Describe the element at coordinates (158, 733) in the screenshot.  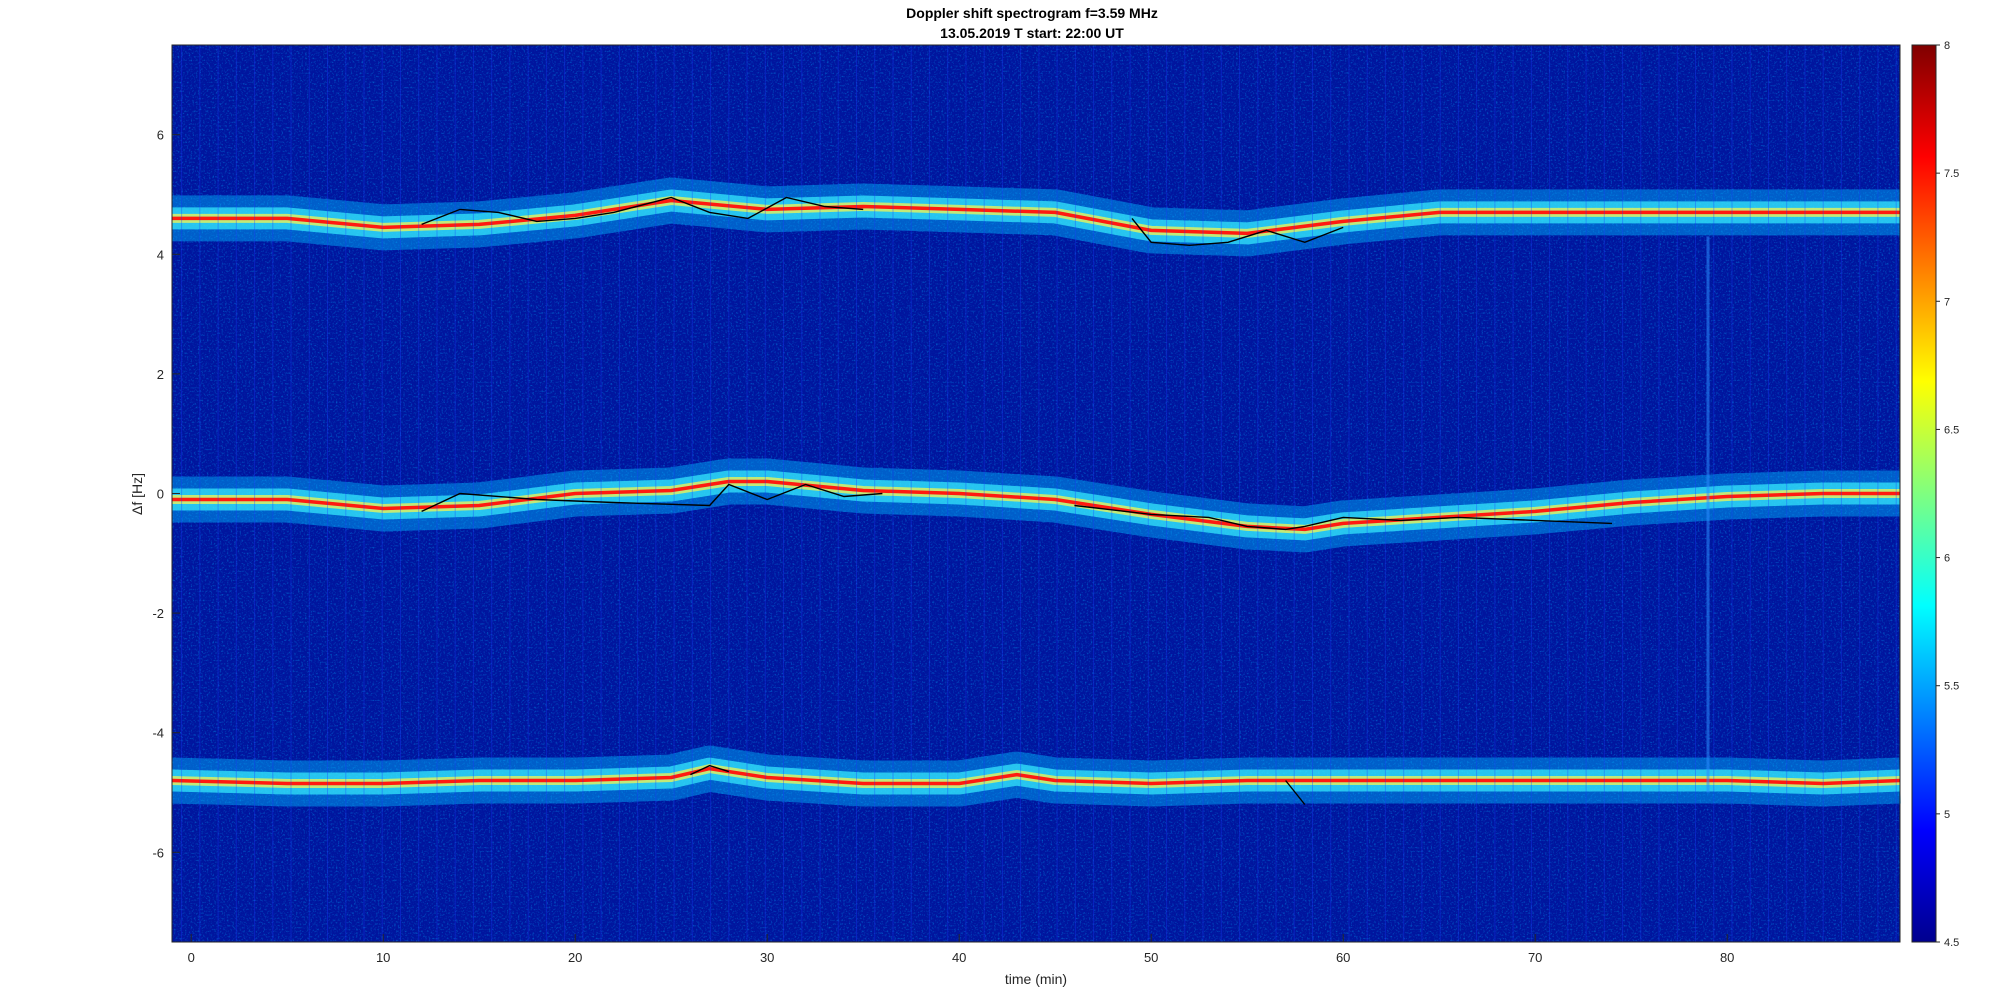
I see `y-tick-label: -4` at that location.